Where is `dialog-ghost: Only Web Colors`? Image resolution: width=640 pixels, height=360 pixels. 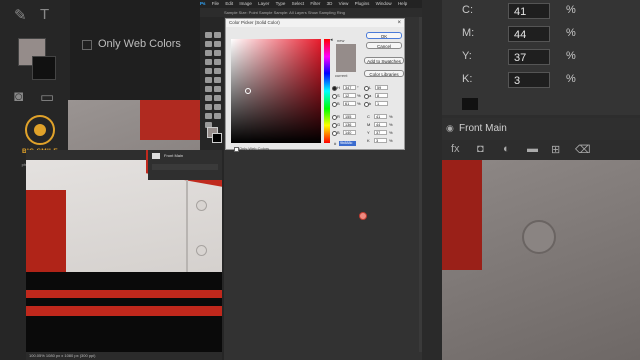 dialog-ghost: Only Web Colors is located at coordinates (135, 50).